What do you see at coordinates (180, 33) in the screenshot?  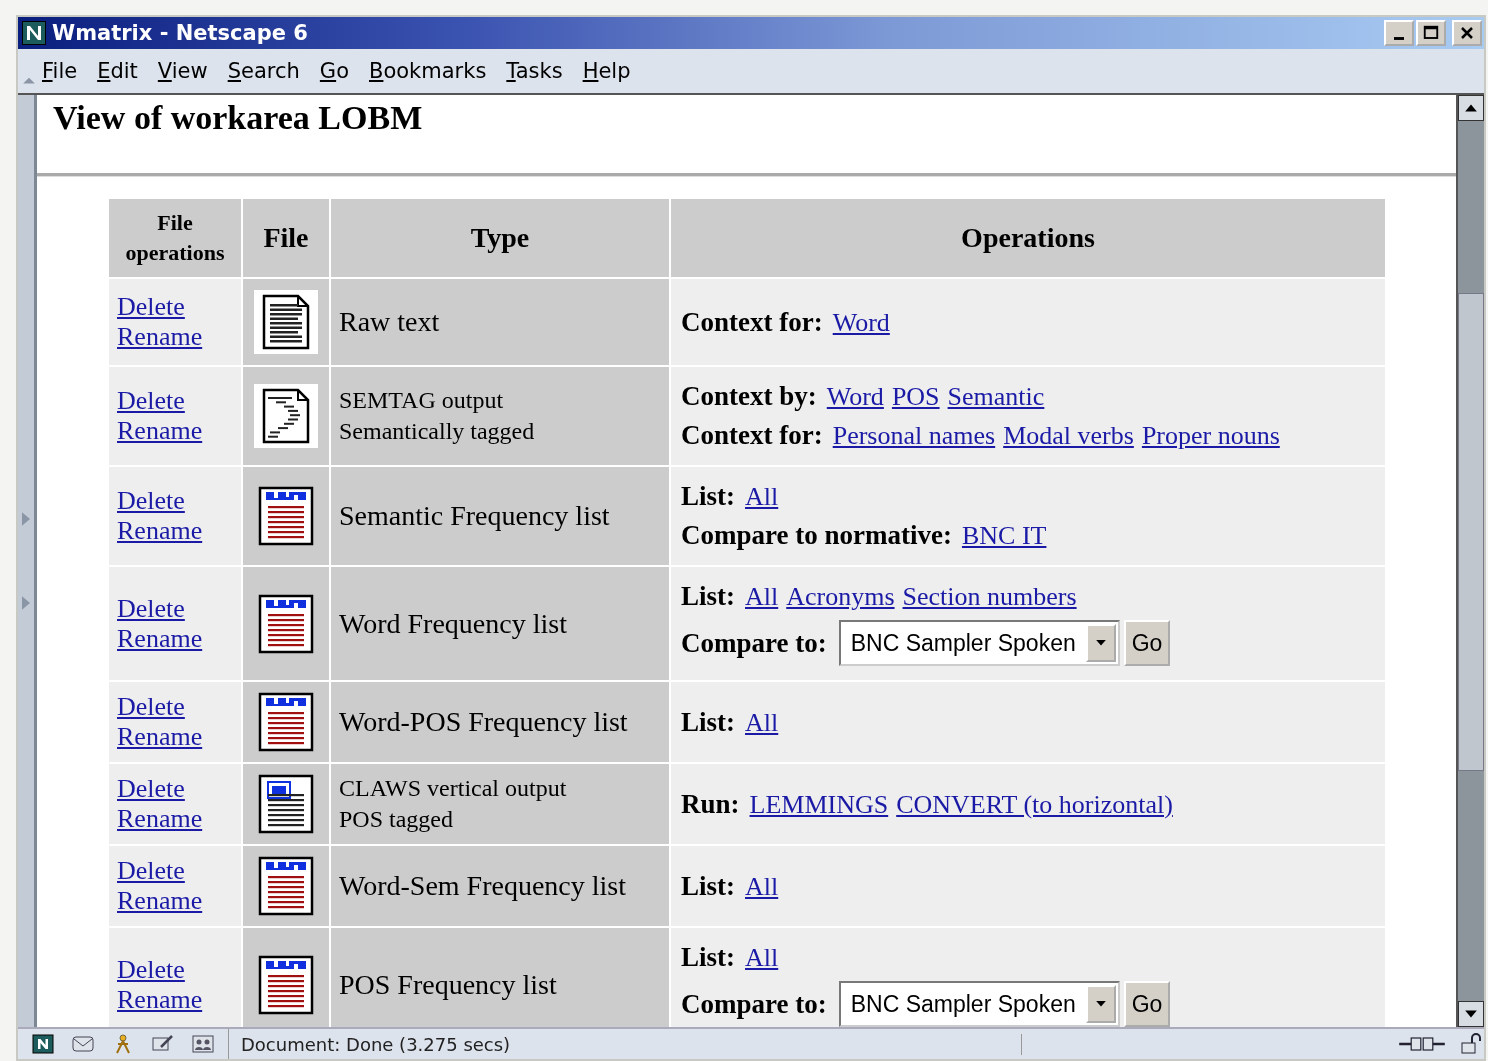 I see `window-title: Wmatrix - Netscape 6` at bounding box center [180, 33].